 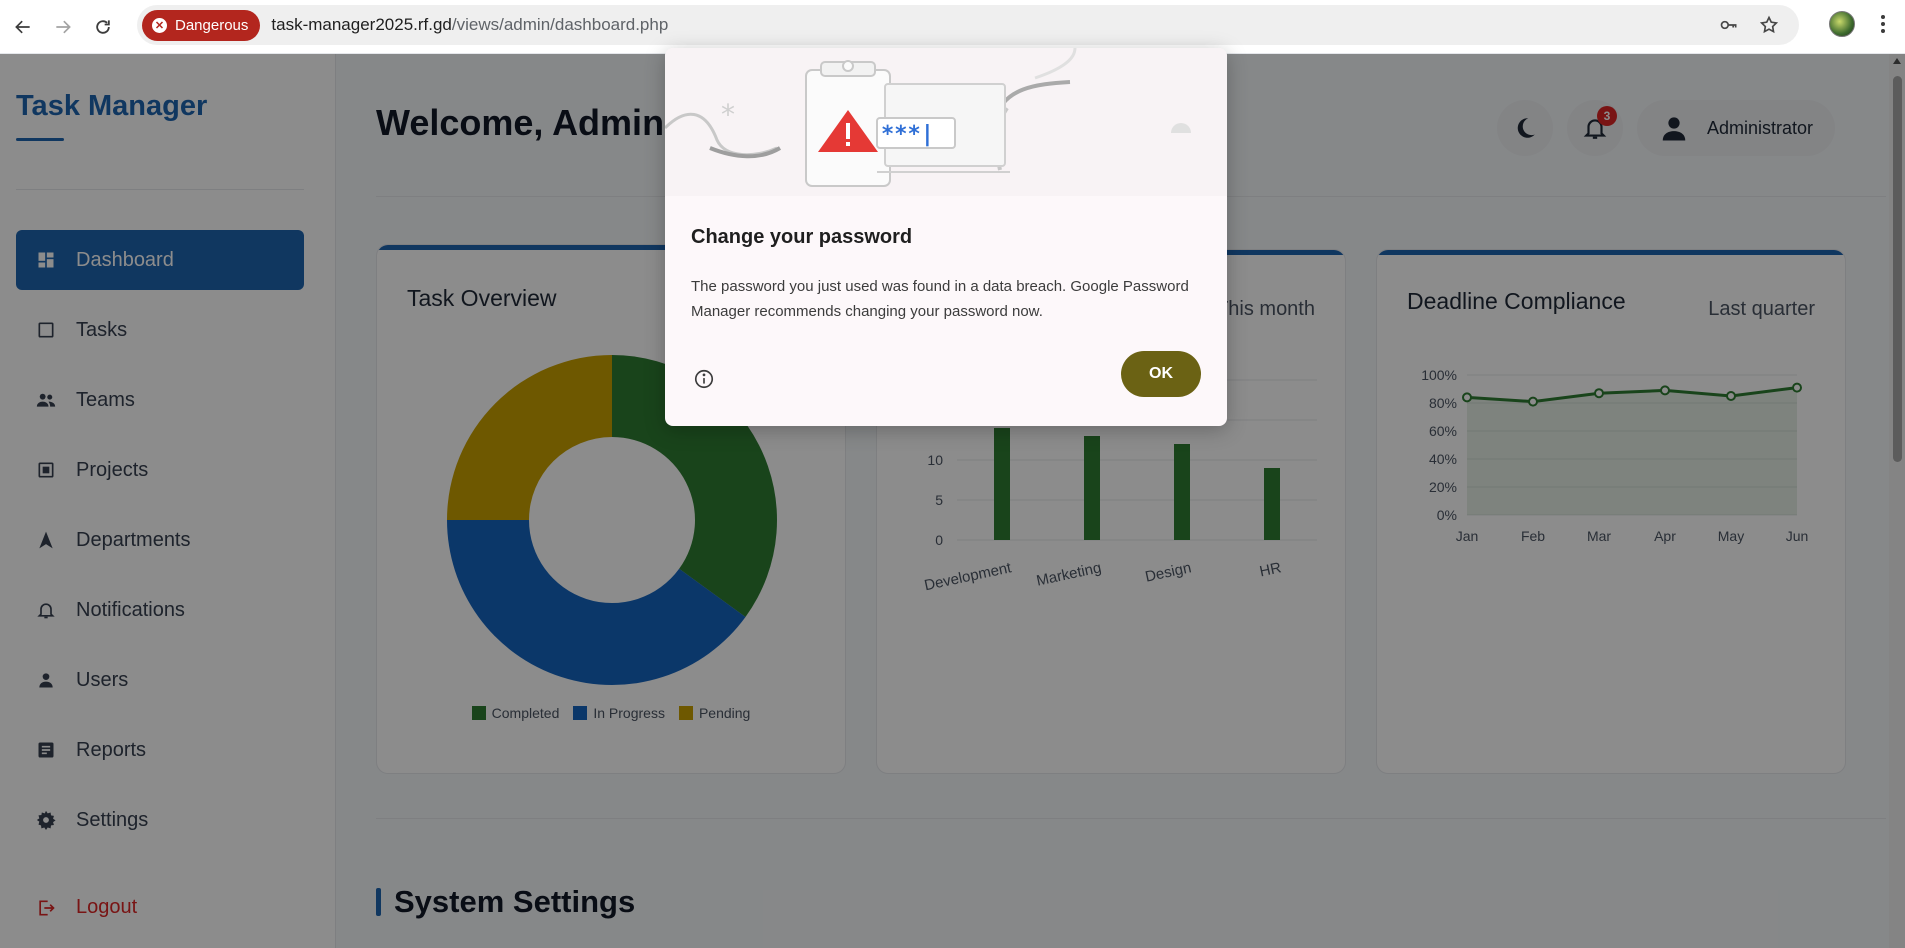 I want to click on reload-icon, so click(x=103, y=26).